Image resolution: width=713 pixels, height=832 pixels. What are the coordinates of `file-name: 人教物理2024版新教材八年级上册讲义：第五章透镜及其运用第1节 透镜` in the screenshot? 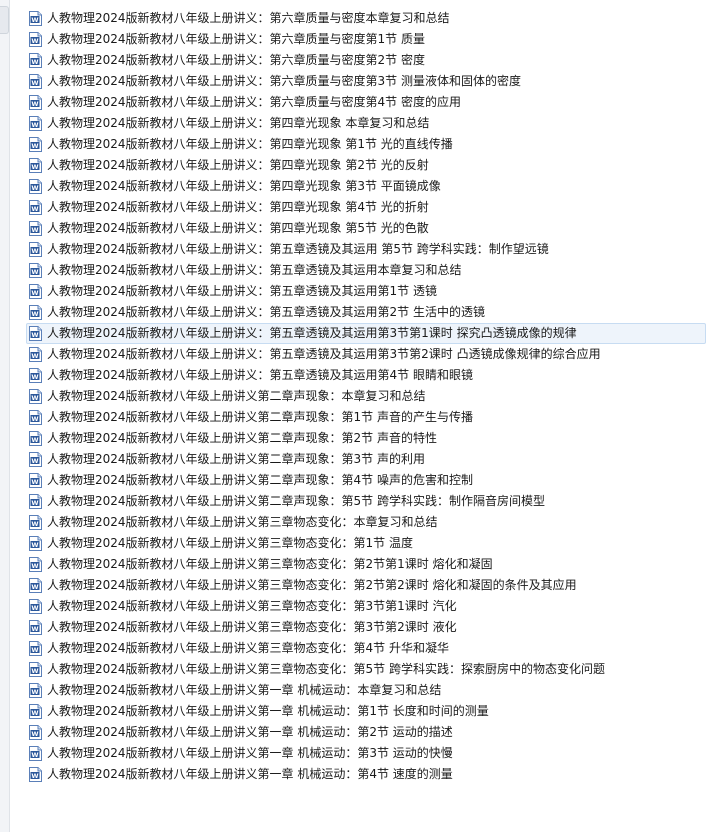 It's located at (242, 291).